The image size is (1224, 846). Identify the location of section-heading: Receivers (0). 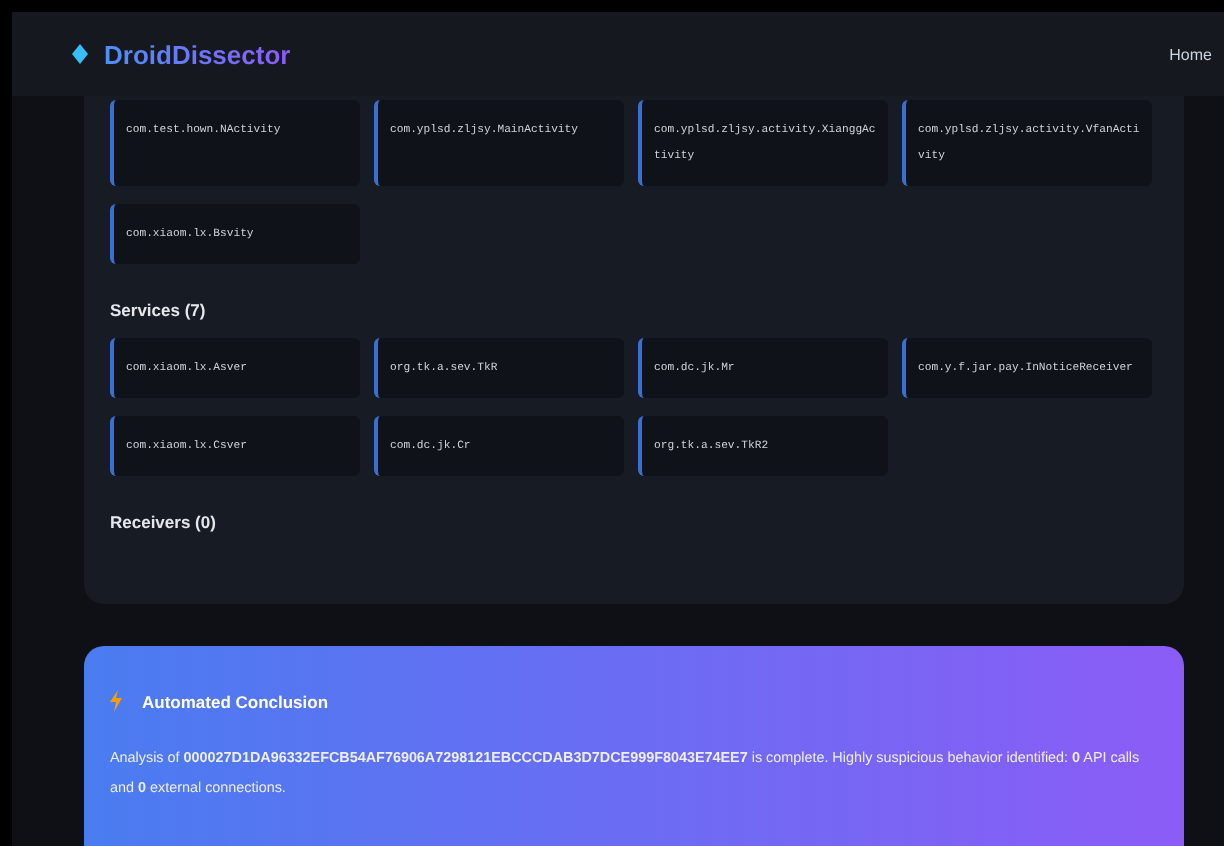
(164, 522).